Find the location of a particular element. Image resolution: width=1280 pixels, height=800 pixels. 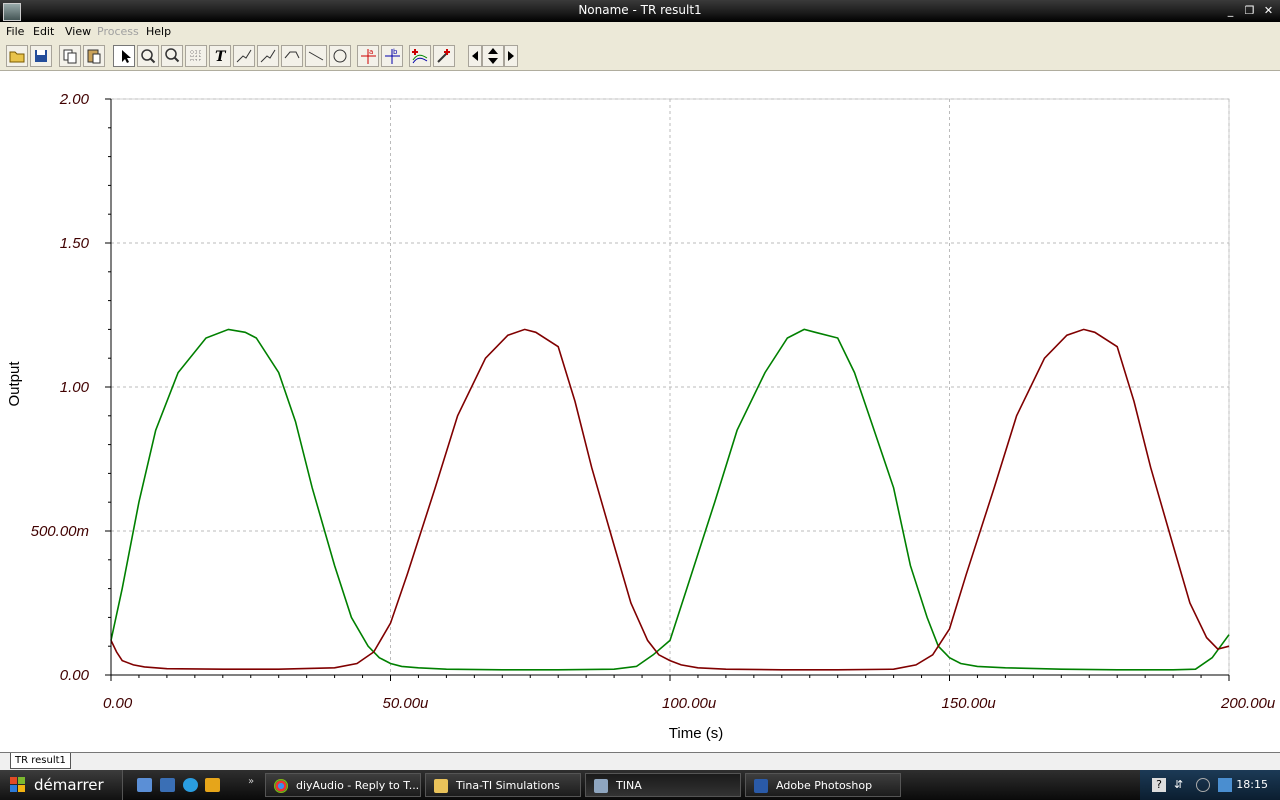

menu-help: Help is located at coordinates (158, 31).